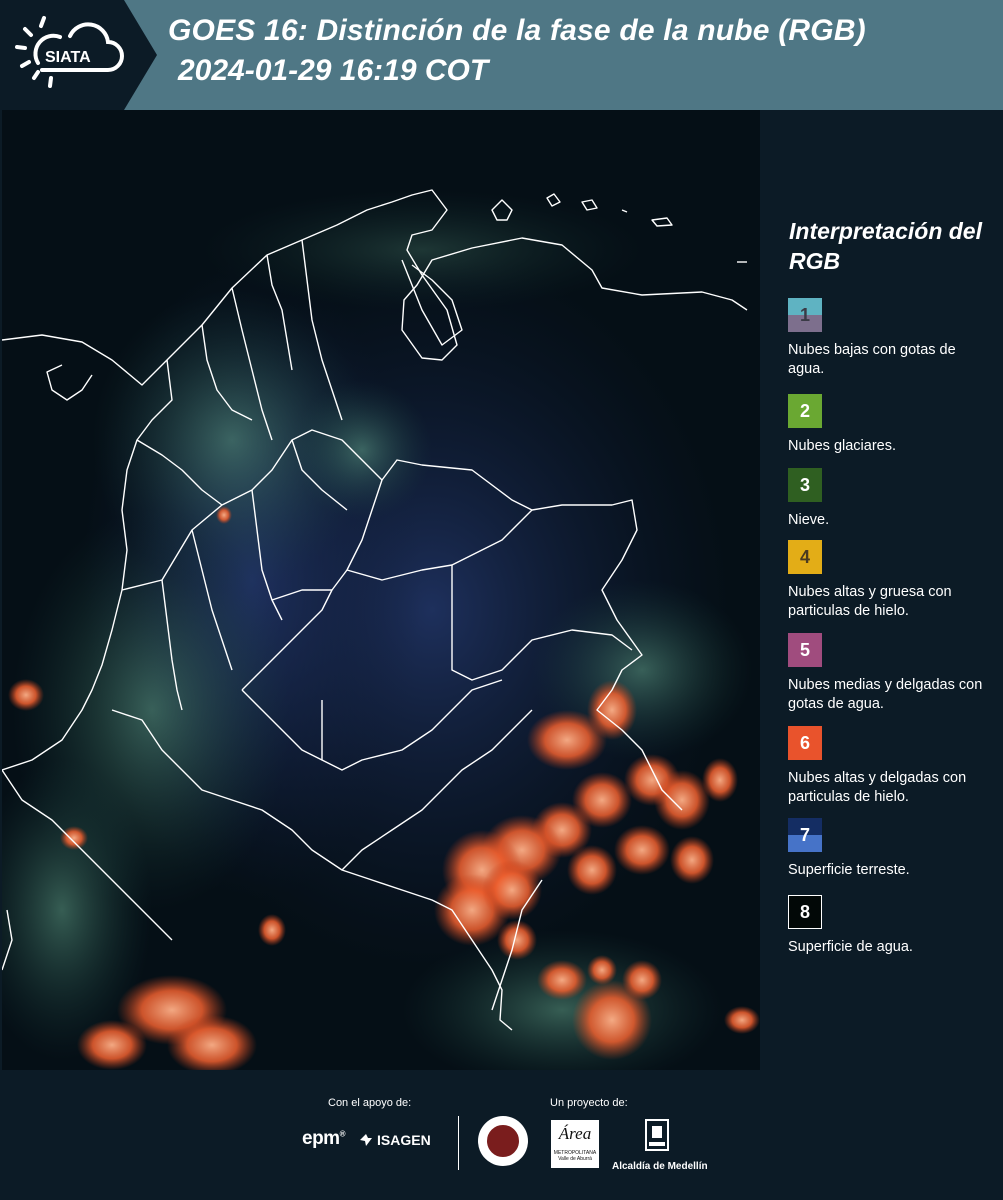 The height and width of the screenshot is (1200, 1003). I want to click on legend-number: 1, so click(804, 314).